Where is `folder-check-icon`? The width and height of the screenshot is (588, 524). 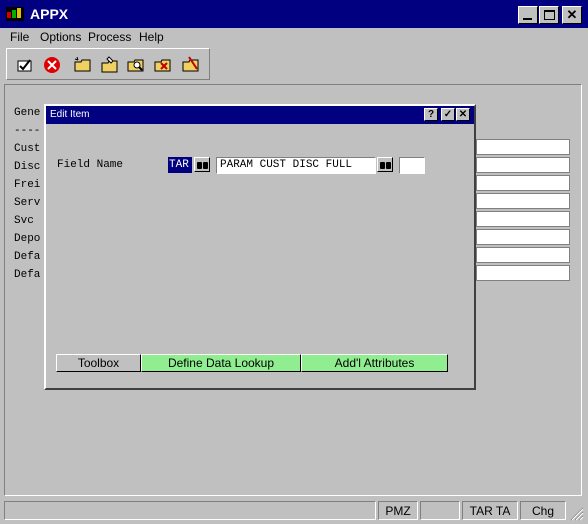 folder-check-icon is located at coordinates (191, 65).